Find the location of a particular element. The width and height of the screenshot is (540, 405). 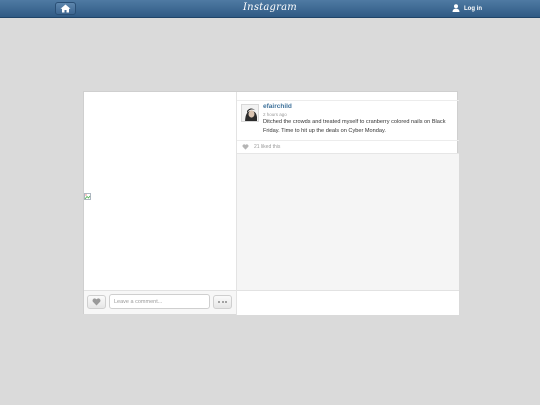

comments-area is located at coordinates (348, 222).